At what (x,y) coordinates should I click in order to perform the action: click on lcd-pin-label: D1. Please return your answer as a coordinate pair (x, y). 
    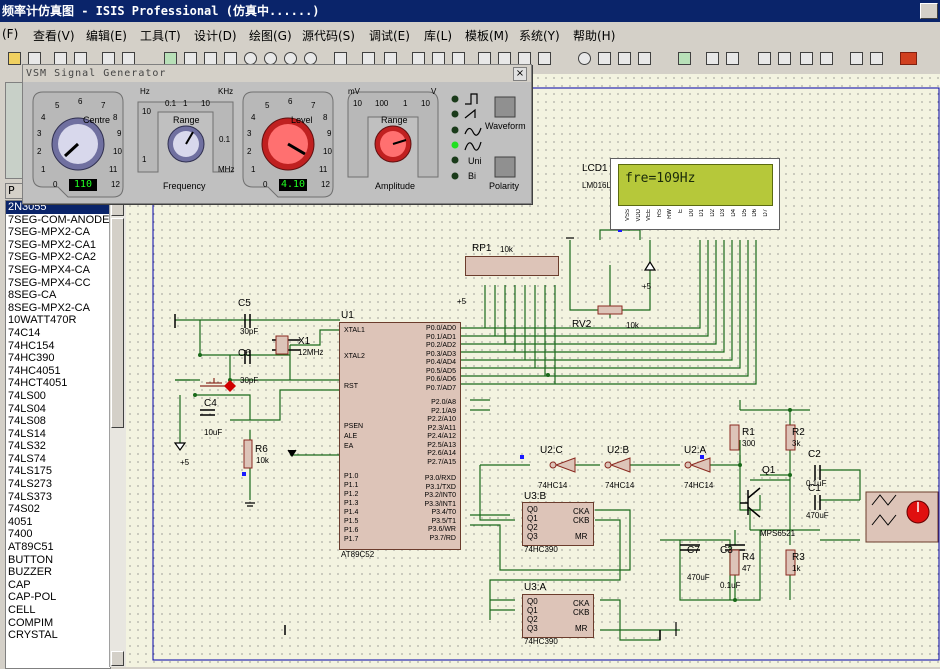
    Looking at the image, I should click on (702, 213).